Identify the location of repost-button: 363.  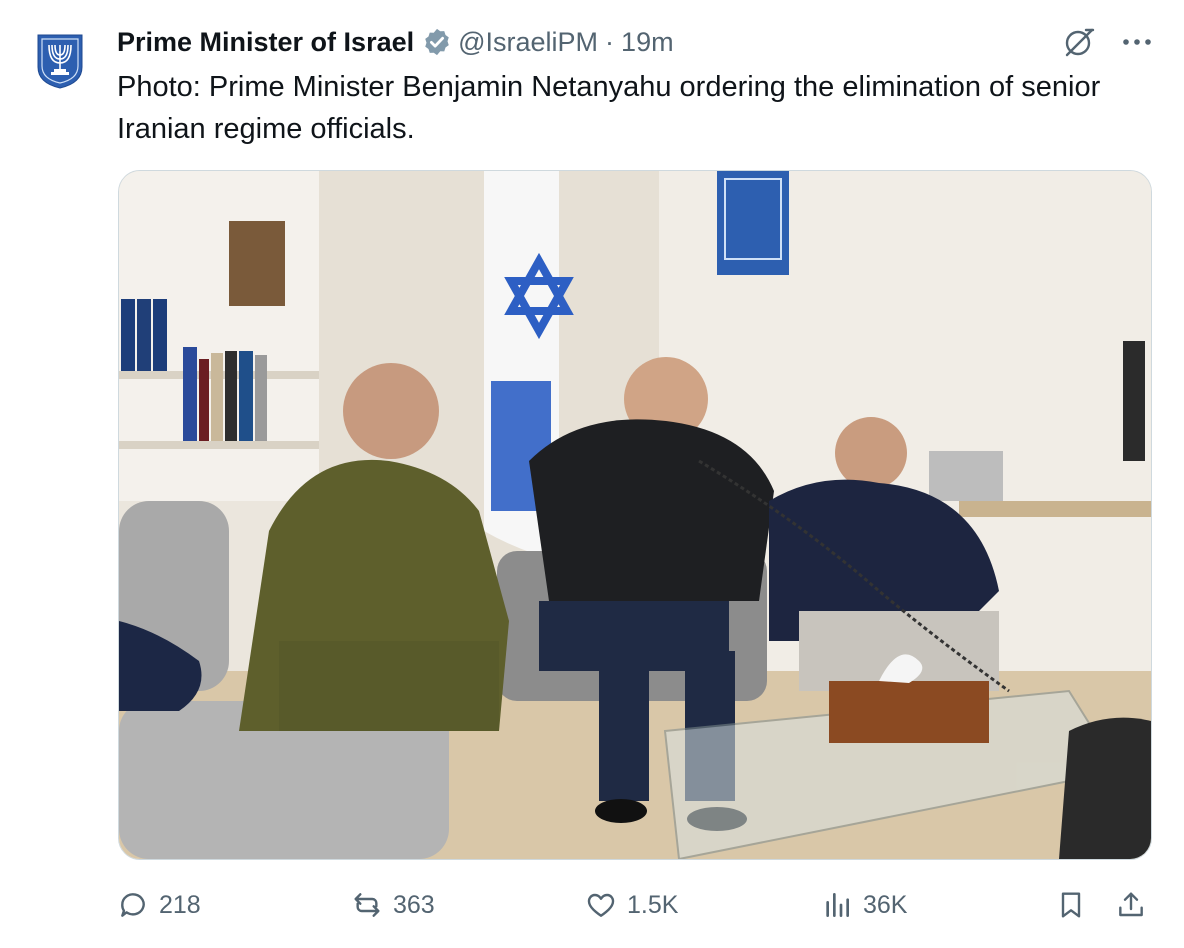
(393, 905).